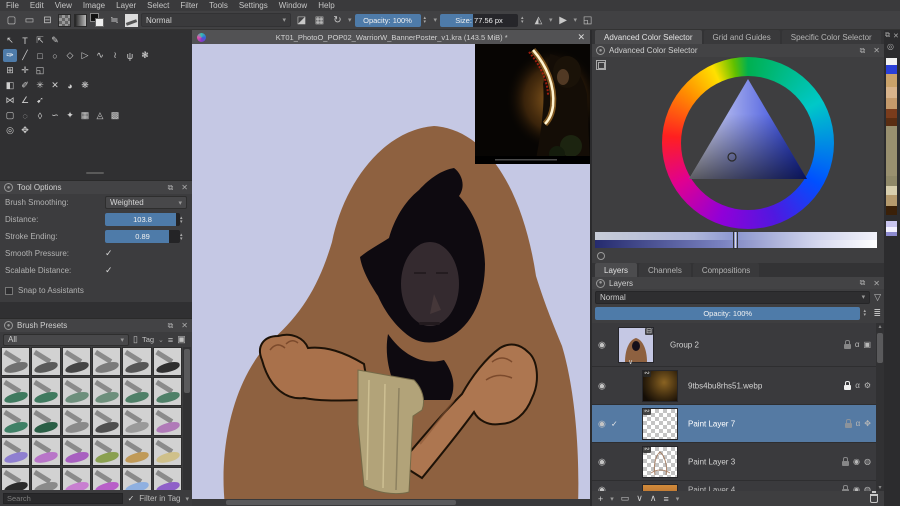 The image size is (900, 506). What do you see at coordinates (100, 115) in the screenshot?
I see `bezier-select-tool-icon: ◬` at bounding box center [100, 115].